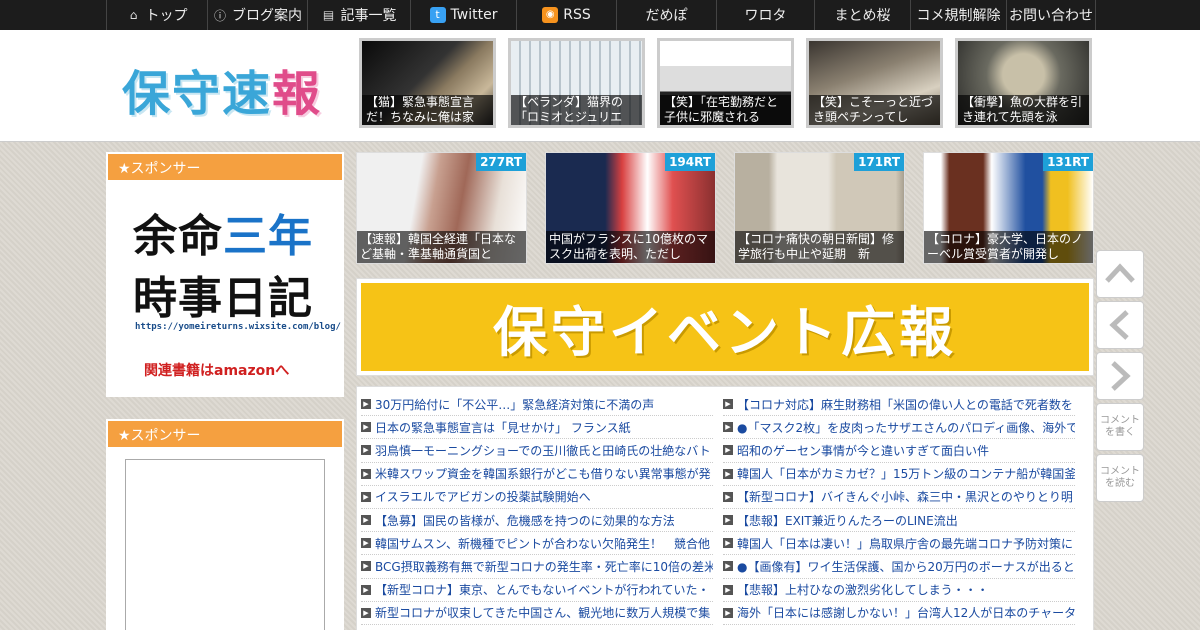 Image resolution: width=1200 pixels, height=630 pixels. Describe the element at coordinates (725, 110) in the screenshot. I see `thumb-caption: 【笑】「在宅勤務だと子供に邪魔される` at that location.